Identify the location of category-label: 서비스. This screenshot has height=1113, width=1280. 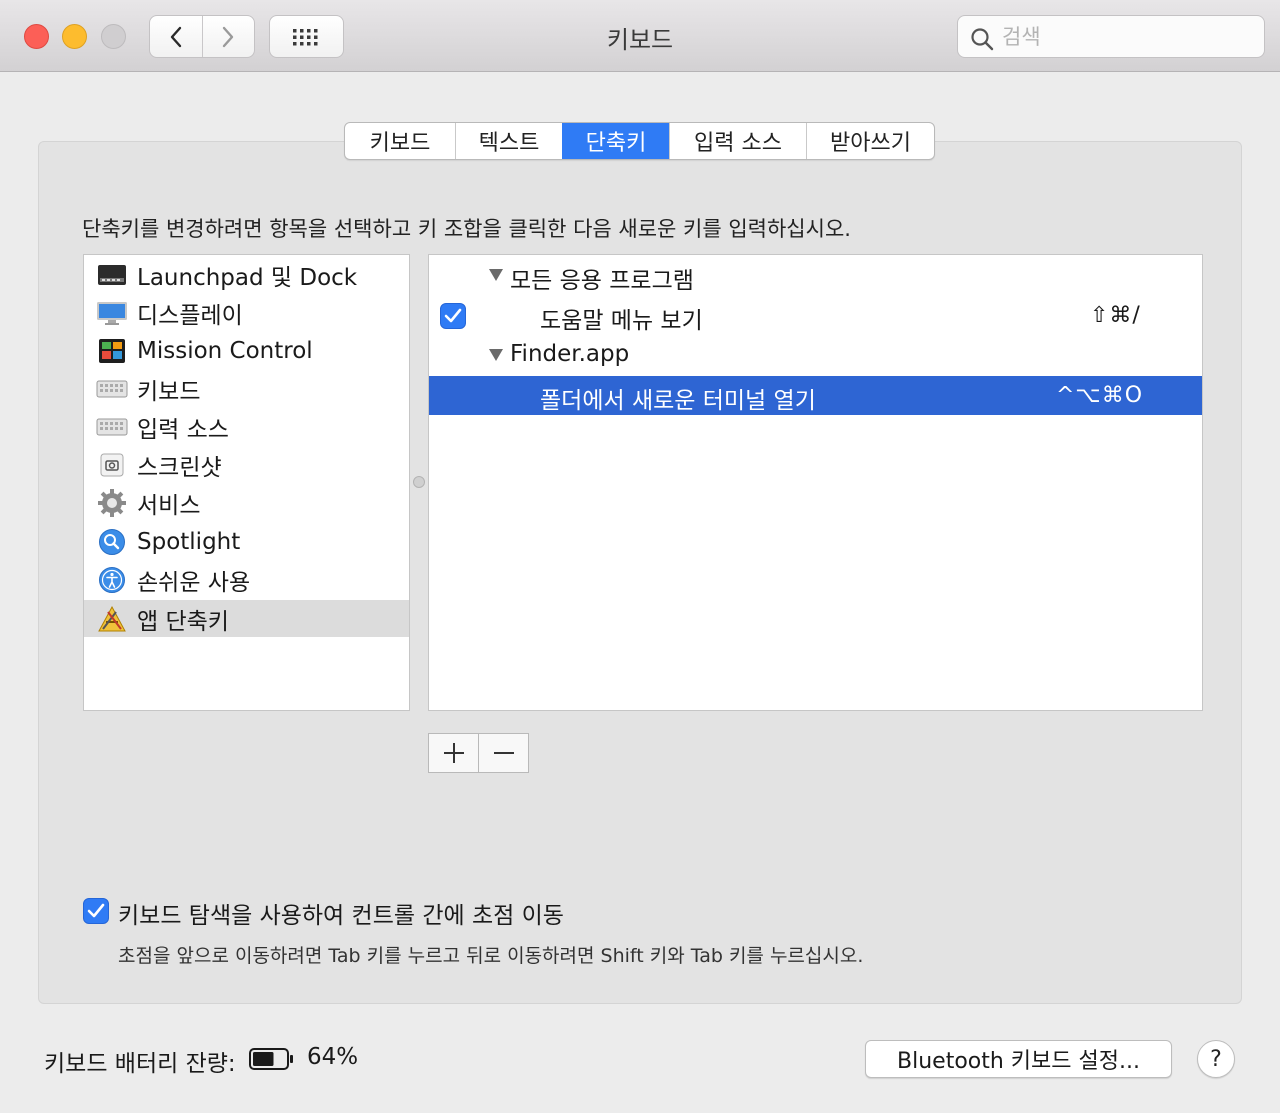
(169, 505).